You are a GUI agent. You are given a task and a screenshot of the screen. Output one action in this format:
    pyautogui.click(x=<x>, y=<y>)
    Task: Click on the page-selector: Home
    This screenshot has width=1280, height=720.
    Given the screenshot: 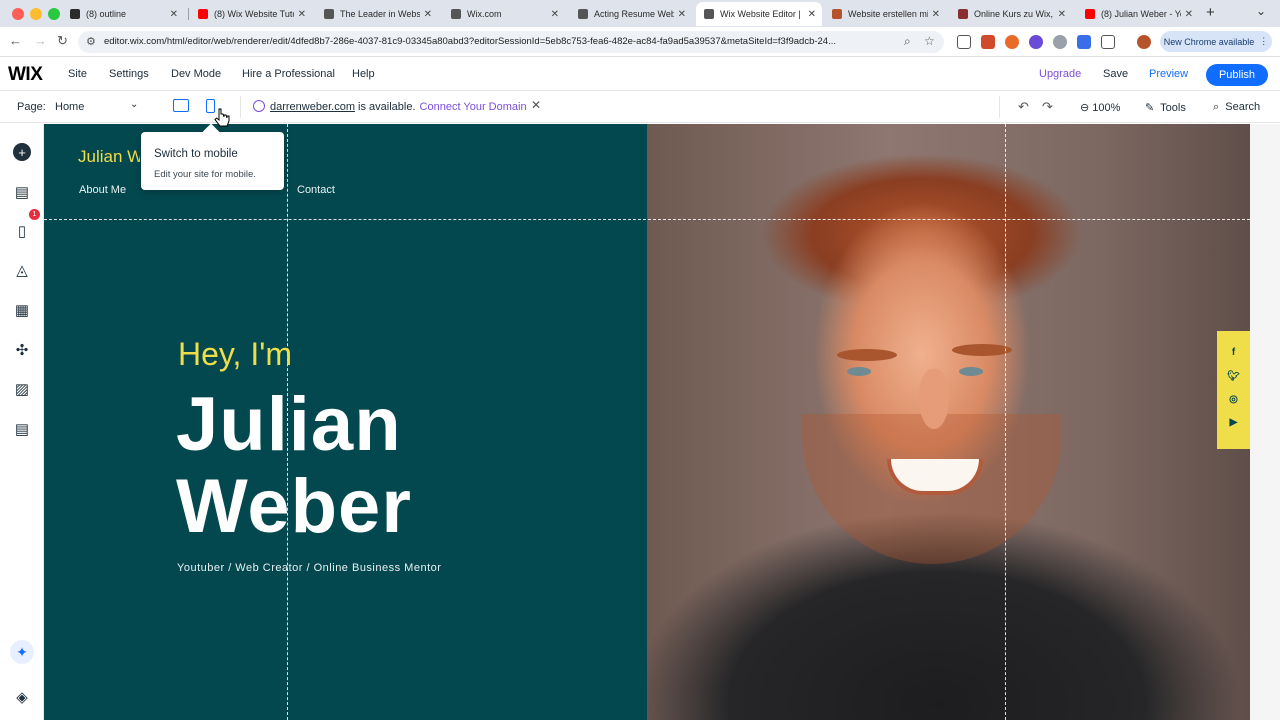 What is the action you would take?
    pyautogui.click(x=69, y=107)
    